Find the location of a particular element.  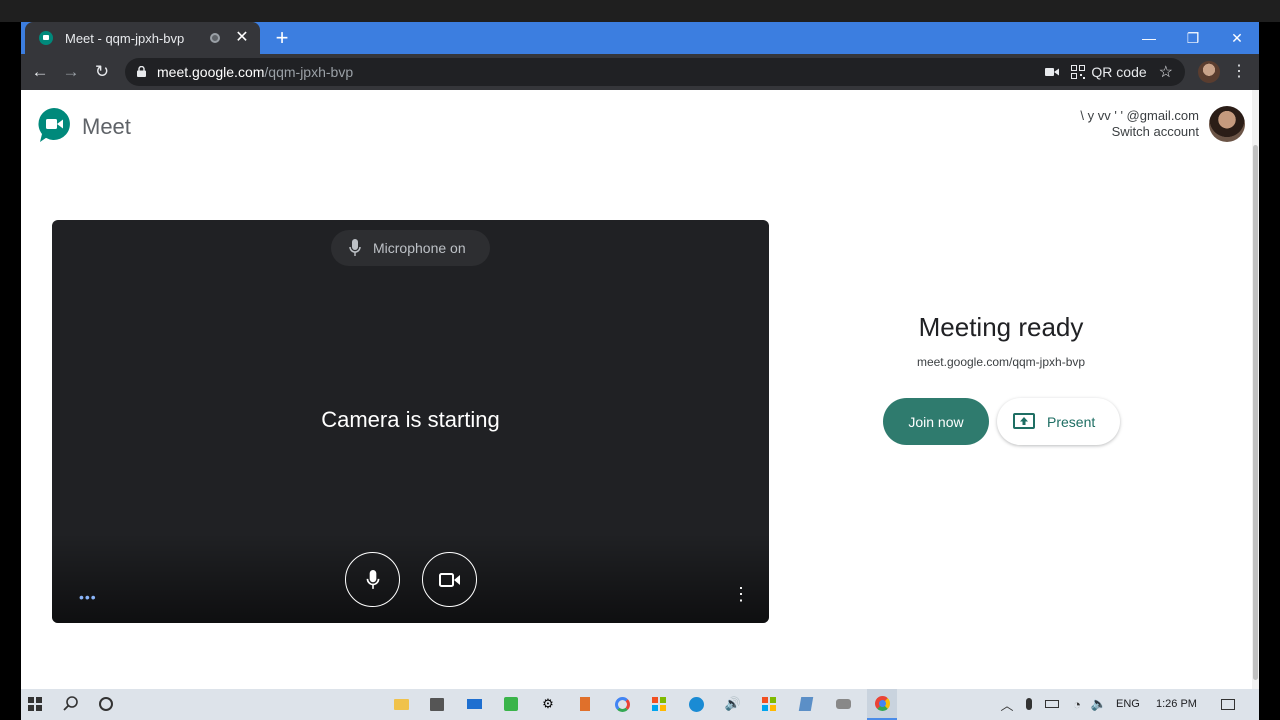

windows-color-icon is located at coordinates (769, 704).